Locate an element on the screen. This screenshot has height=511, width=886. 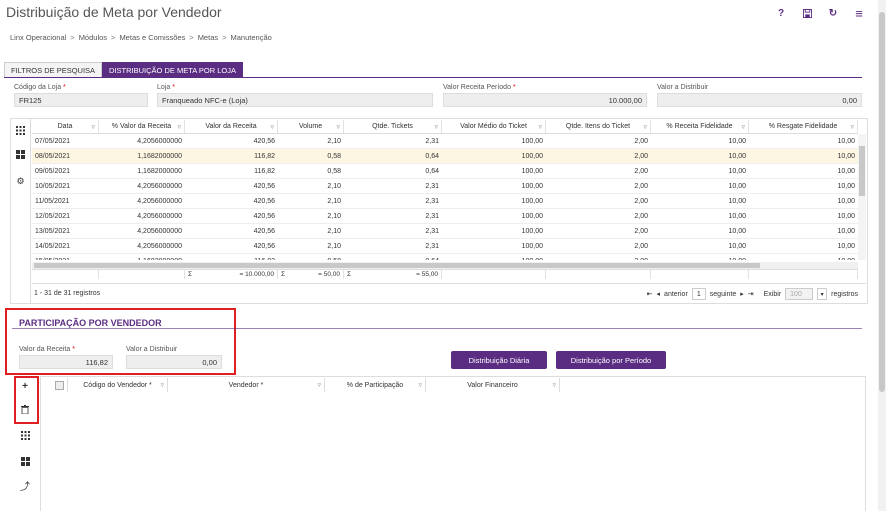
breadcrumb-item-modulos: Módulos is located at coordinates (93, 37).